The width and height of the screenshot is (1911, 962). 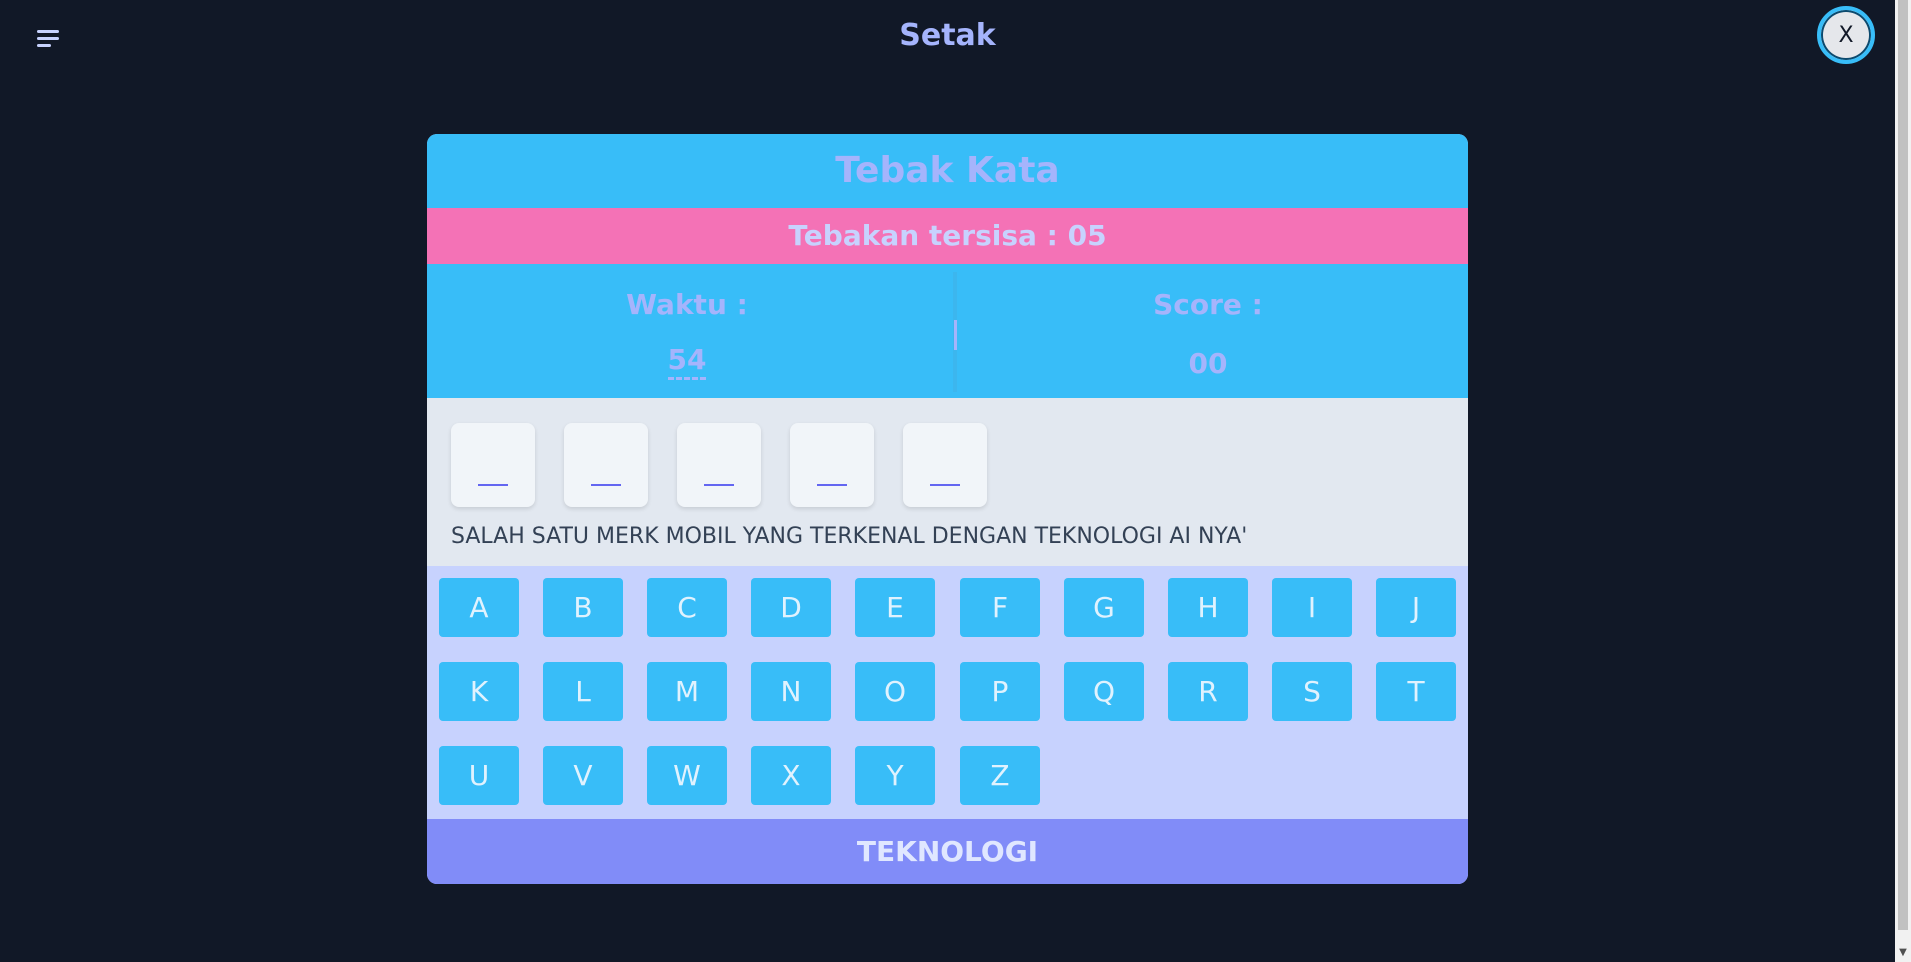 What do you see at coordinates (583, 607) in the screenshot?
I see `letter-key-b: B` at bounding box center [583, 607].